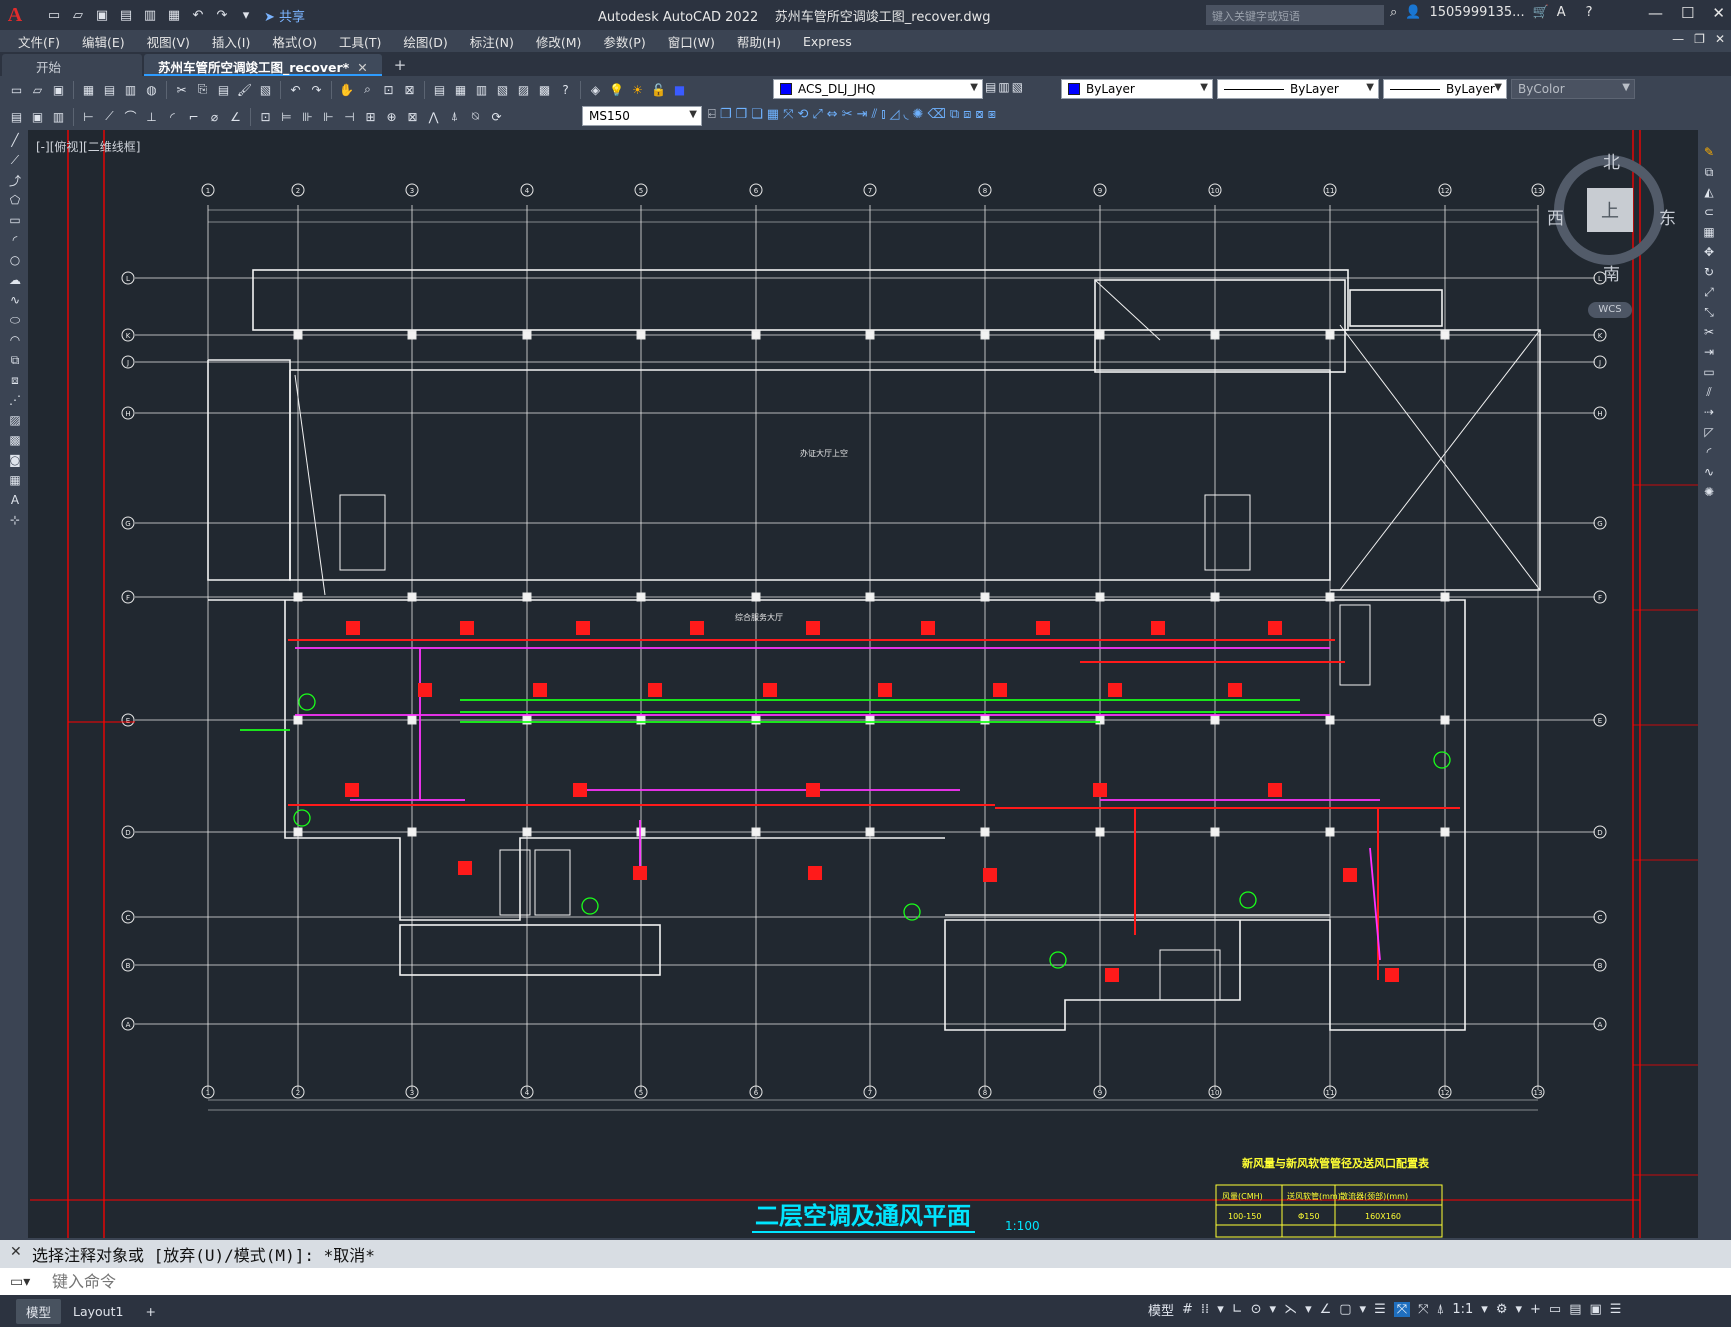 The height and width of the screenshot is (1327, 1731). Describe the element at coordinates (544, 89) in the screenshot. I see `calculator-icon: ▩` at that location.